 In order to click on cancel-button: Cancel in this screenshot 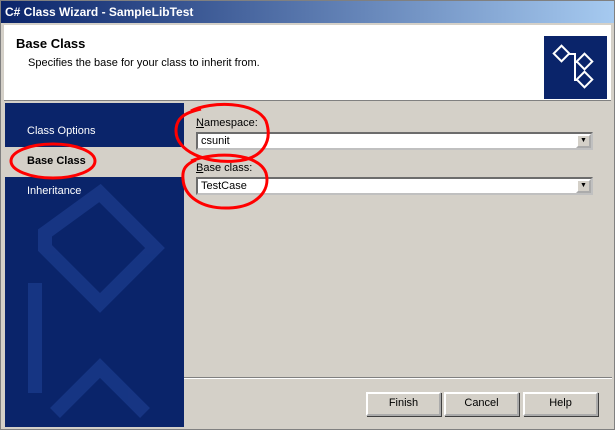, I will do `click(481, 404)`.